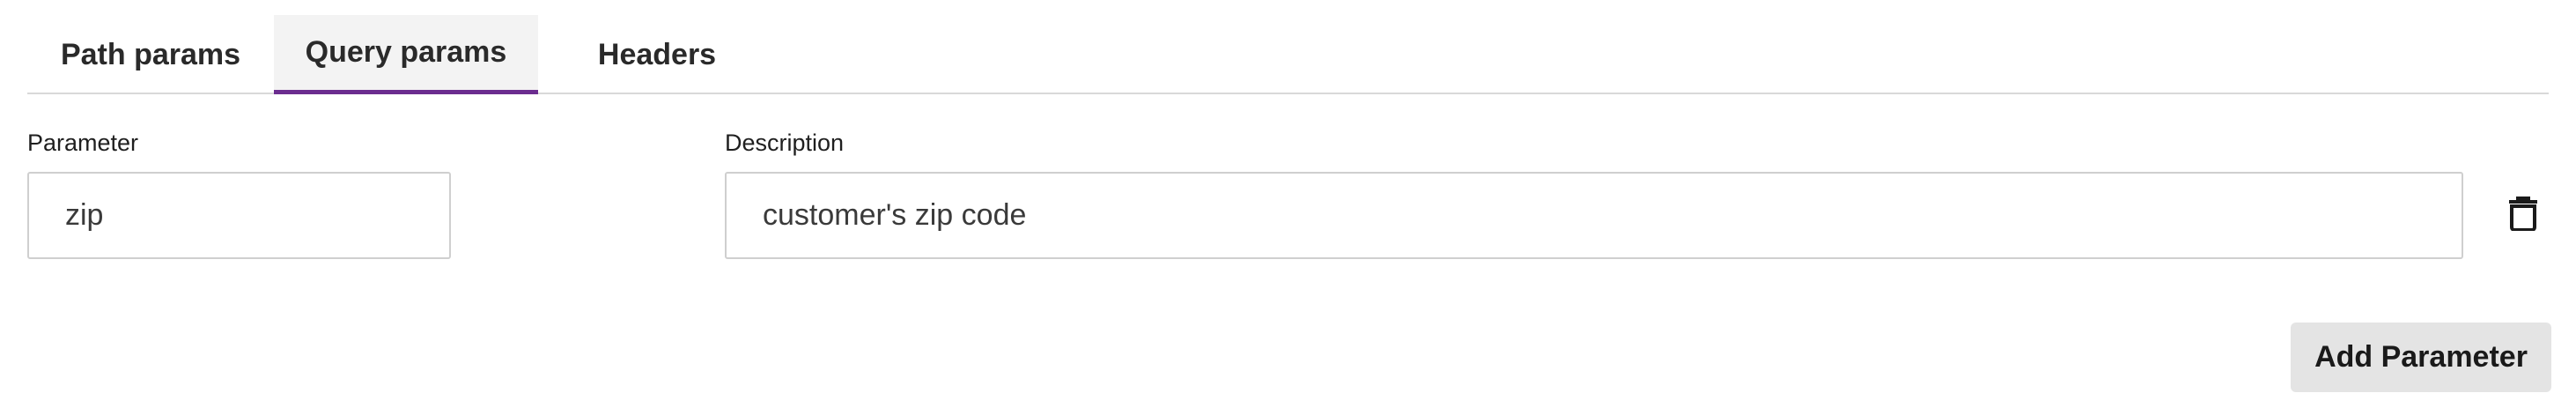  What do you see at coordinates (239, 215) in the screenshot?
I see `parameter-input: zip` at bounding box center [239, 215].